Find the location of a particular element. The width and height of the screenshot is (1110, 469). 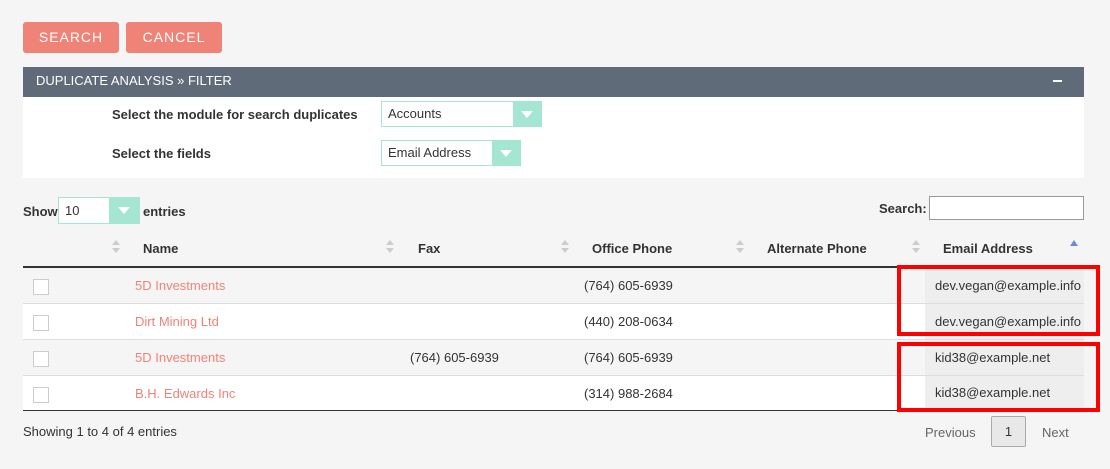

module-select: Accounts is located at coordinates (461, 114).